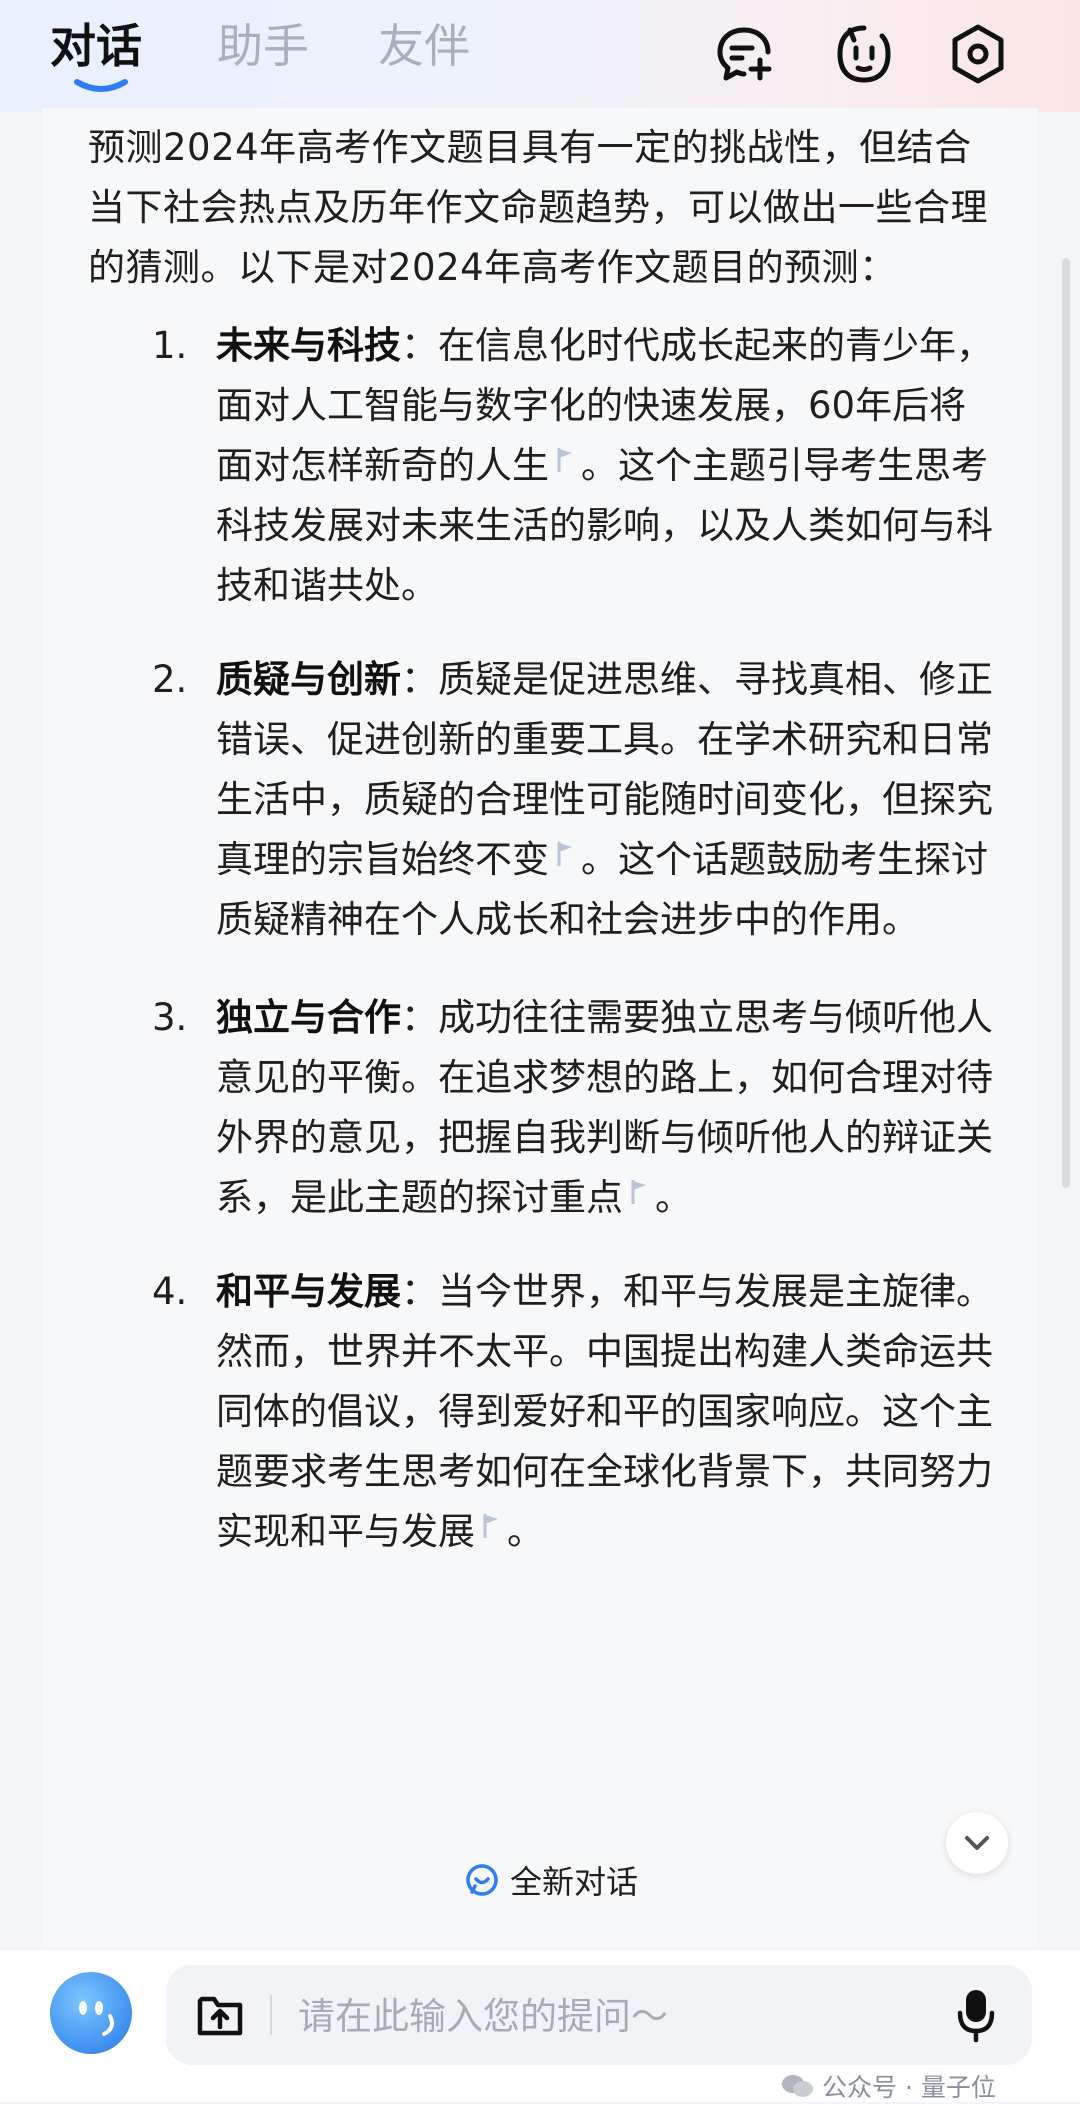 Image resolution: width=1080 pixels, height=2104 pixels. Describe the element at coordinates (308, 679) in the screenshot. I see `list-item-title: 质疑与创新` at that location.